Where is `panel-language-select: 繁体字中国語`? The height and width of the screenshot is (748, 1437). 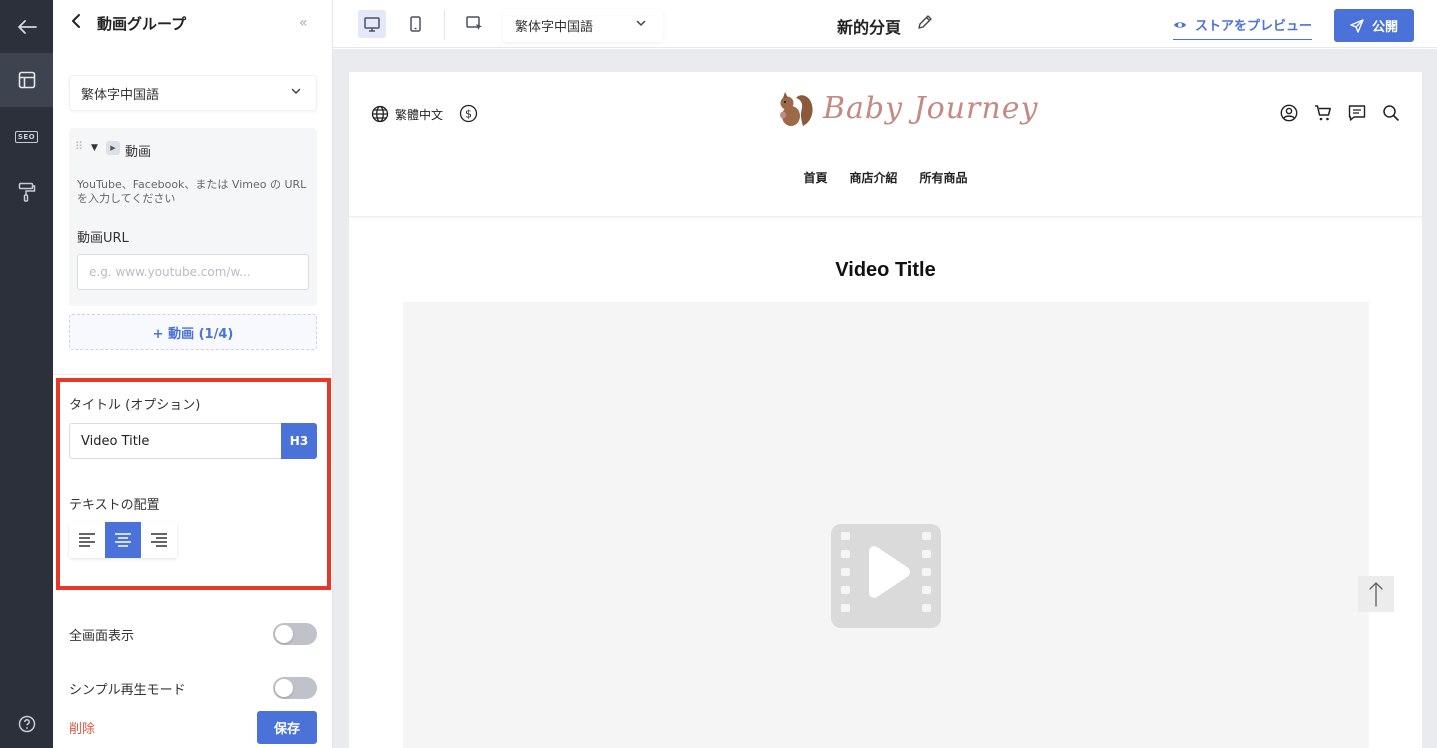 panel-language-select: 繁体字中国語 is located at coordinates (193, 93).